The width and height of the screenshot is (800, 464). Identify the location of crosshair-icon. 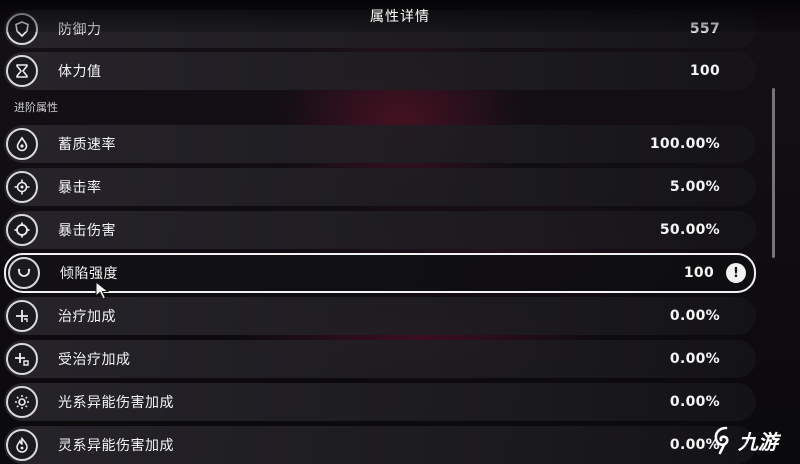
(22, 187).